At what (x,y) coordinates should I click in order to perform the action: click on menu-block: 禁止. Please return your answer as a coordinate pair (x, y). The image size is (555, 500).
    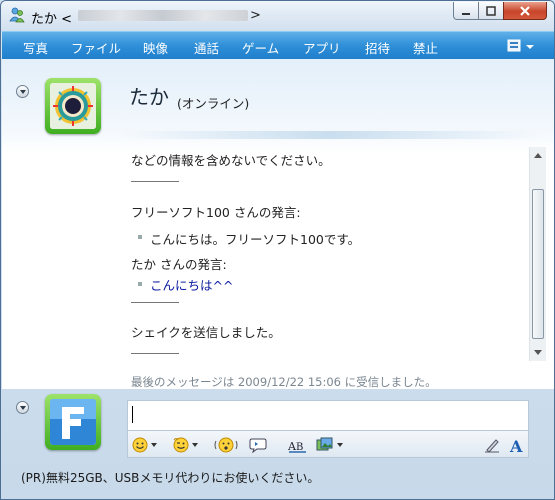
    Looking at the image, I should click on (425, 47).